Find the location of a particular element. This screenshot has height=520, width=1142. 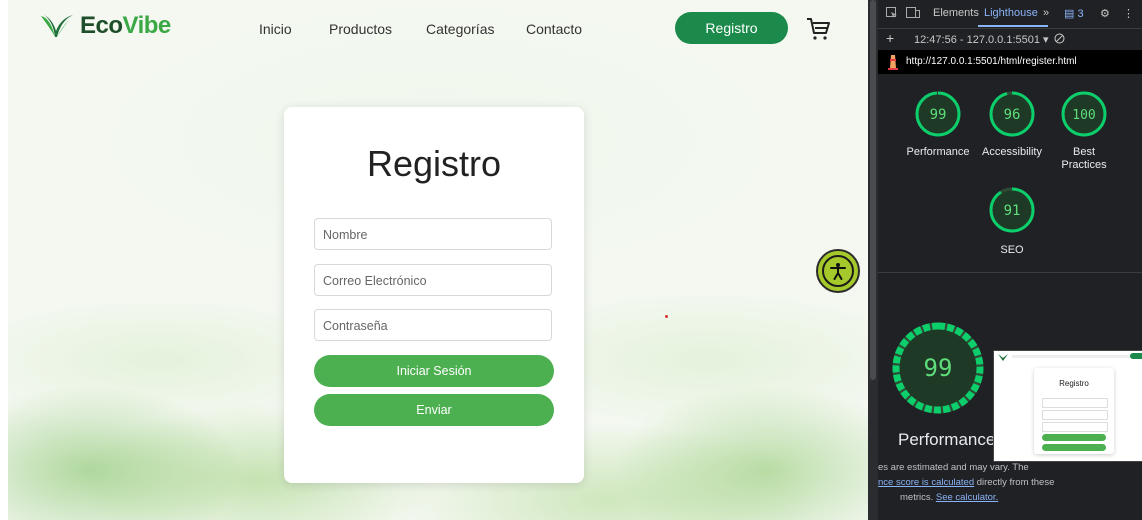

gauge-accessibility: 96 is located at coordinates (1012, 114).